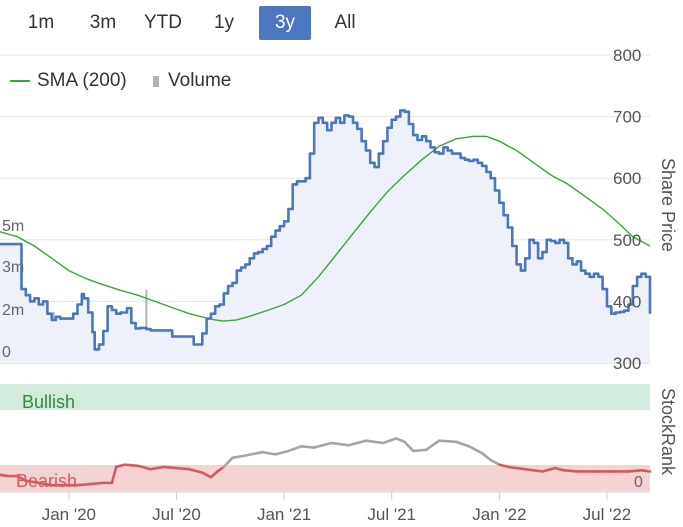 The height and width of the screenshot is (527, 683). What do you see at coordinates (638, 482) in the screenshot?
I see `stockrank-tick-label: 0` at bounding box center [638, 482].